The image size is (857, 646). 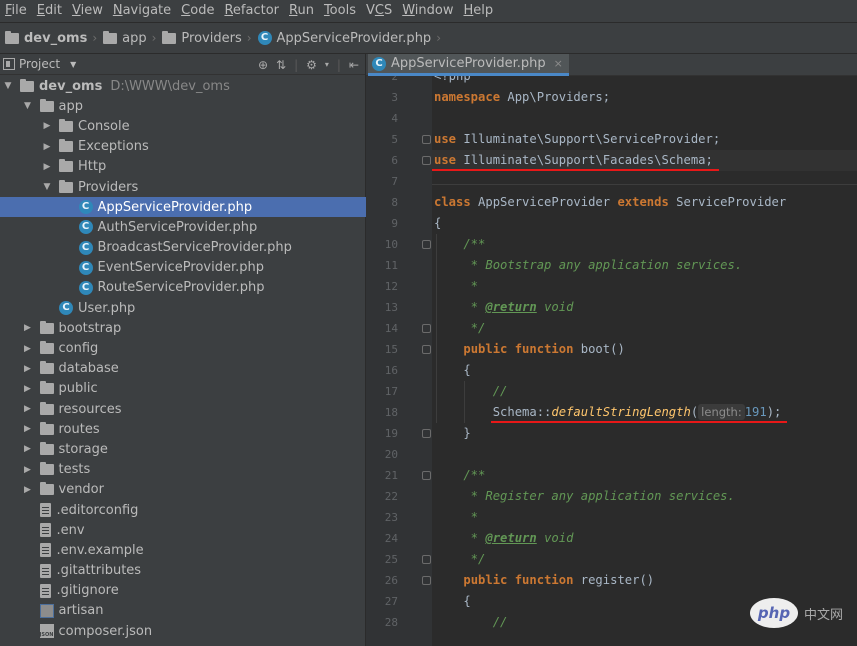 I want to click on tree-file: .env.example, so click(x=183, y=550).